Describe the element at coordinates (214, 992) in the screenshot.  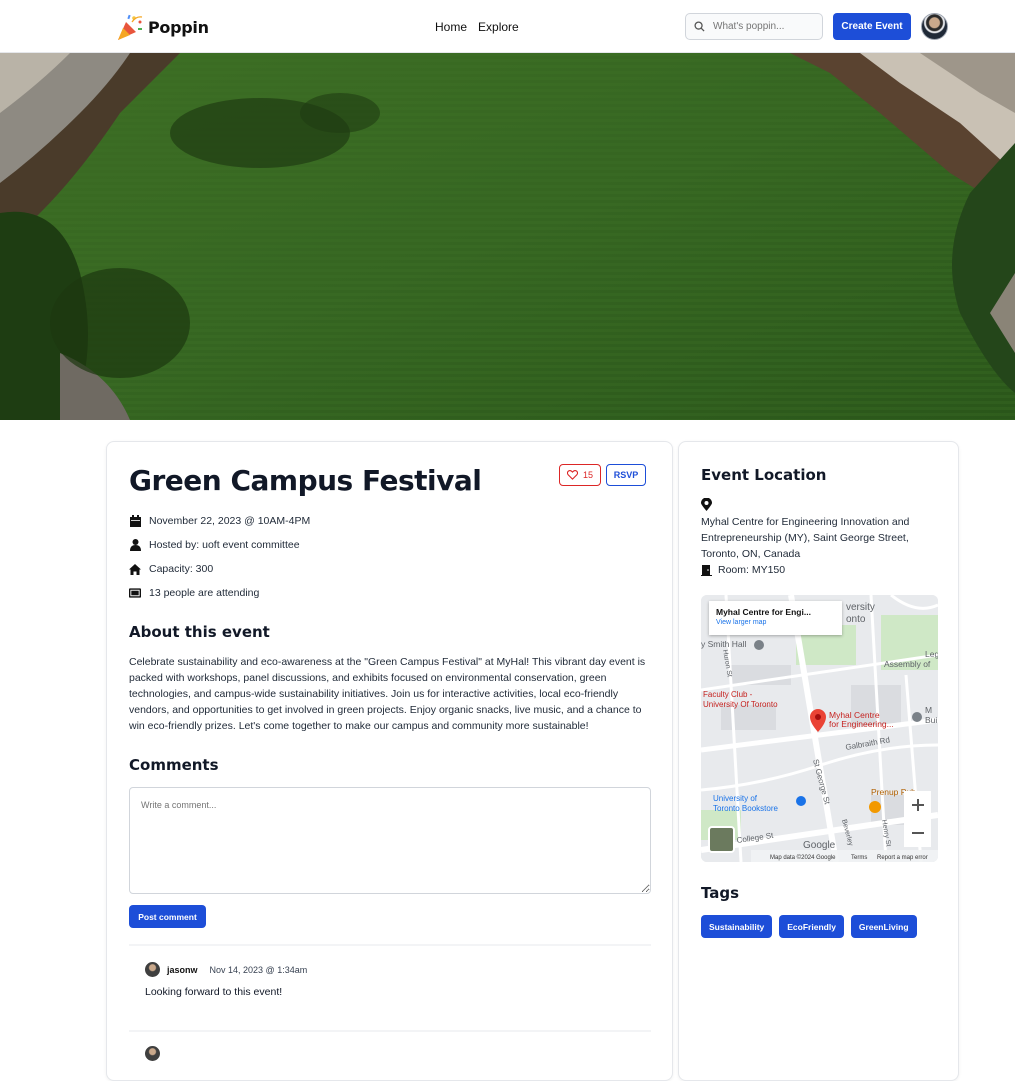
I see `comment-text: Looking forward to this event!` at that location.